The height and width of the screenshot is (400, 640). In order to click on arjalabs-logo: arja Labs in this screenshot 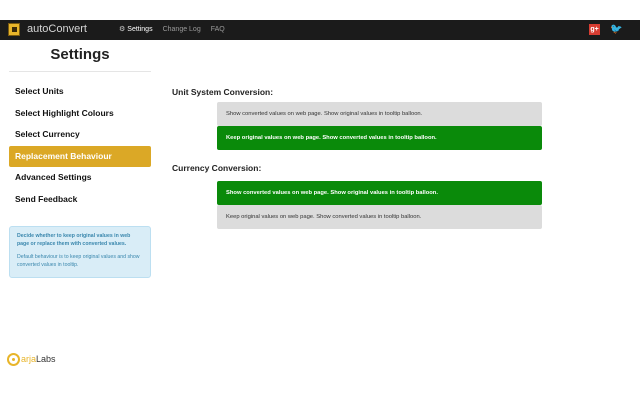, I will do `click(31, 359)`.